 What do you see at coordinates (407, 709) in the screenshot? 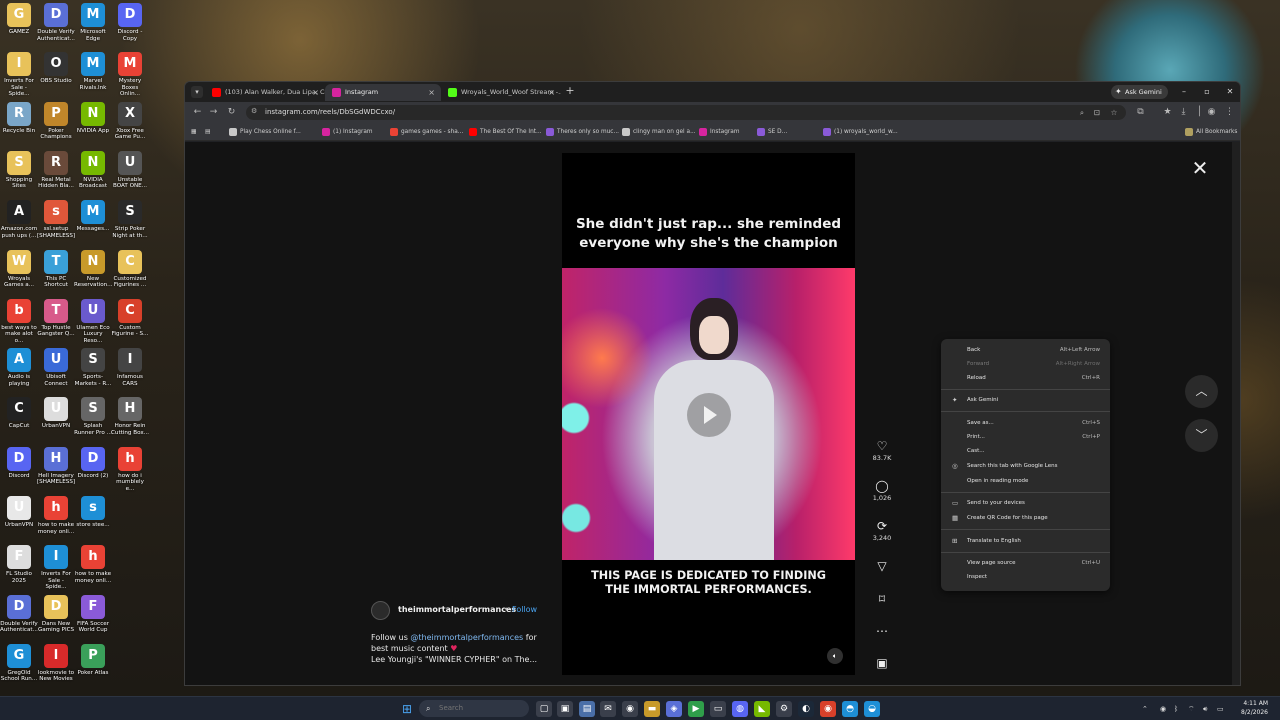
I see `start-windows-icon: ⊞` at bounding box center [407, 709].